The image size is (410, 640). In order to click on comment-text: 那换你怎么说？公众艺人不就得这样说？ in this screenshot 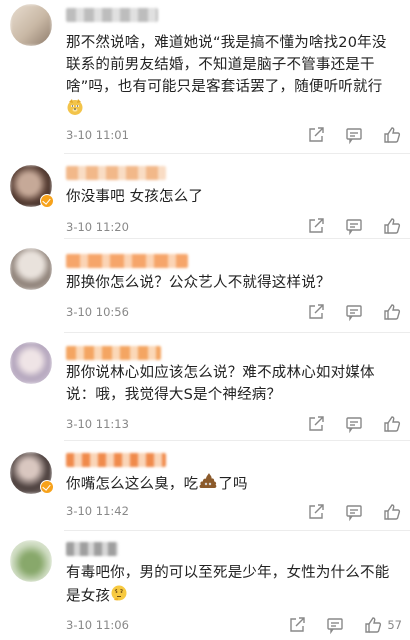, I will do `click(198, 283)`.